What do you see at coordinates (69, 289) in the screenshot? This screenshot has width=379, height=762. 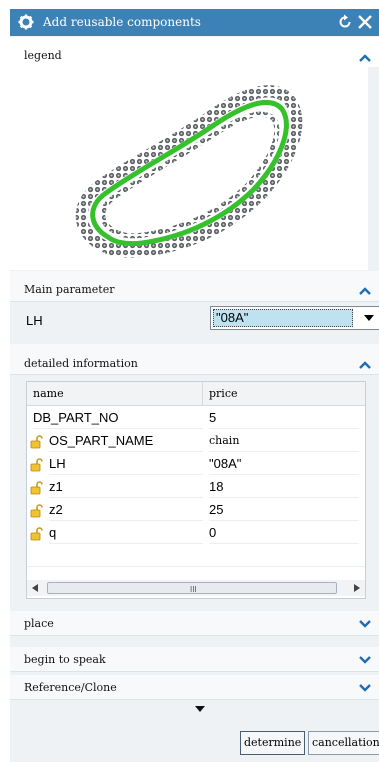 I see `main-parameter-label: Main parameter` at bounding box center [69, 289].